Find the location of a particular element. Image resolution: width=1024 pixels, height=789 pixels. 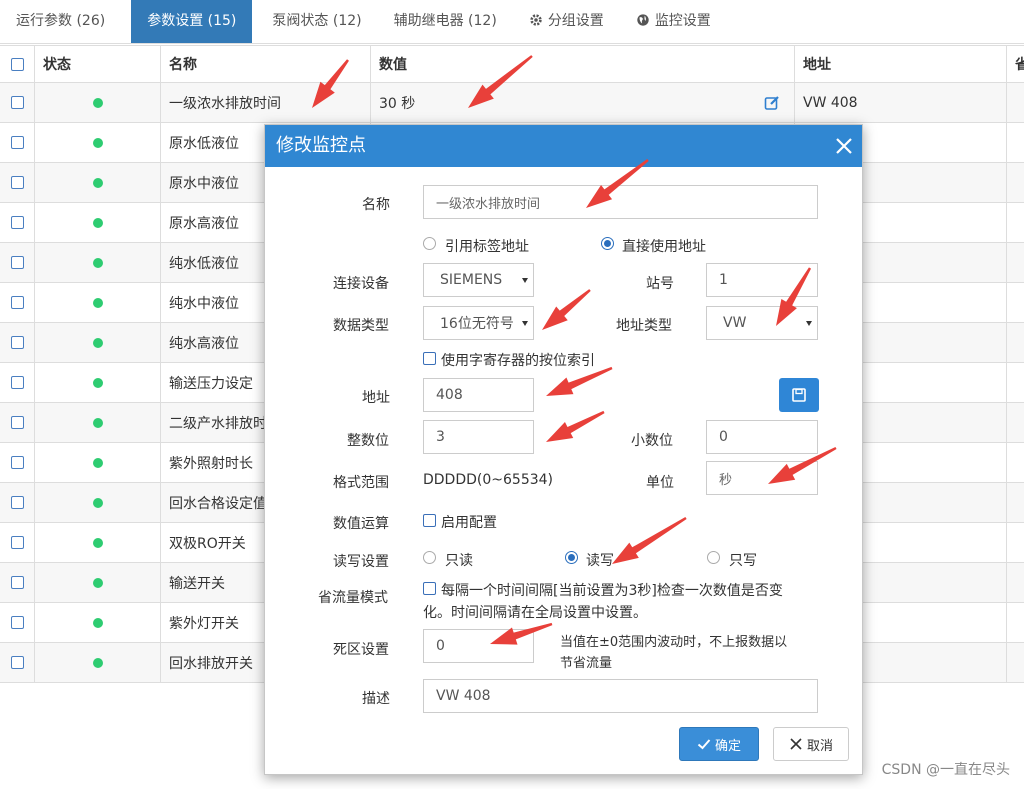

format-range-label: 格式范围 is located at coordinates (361, 483).